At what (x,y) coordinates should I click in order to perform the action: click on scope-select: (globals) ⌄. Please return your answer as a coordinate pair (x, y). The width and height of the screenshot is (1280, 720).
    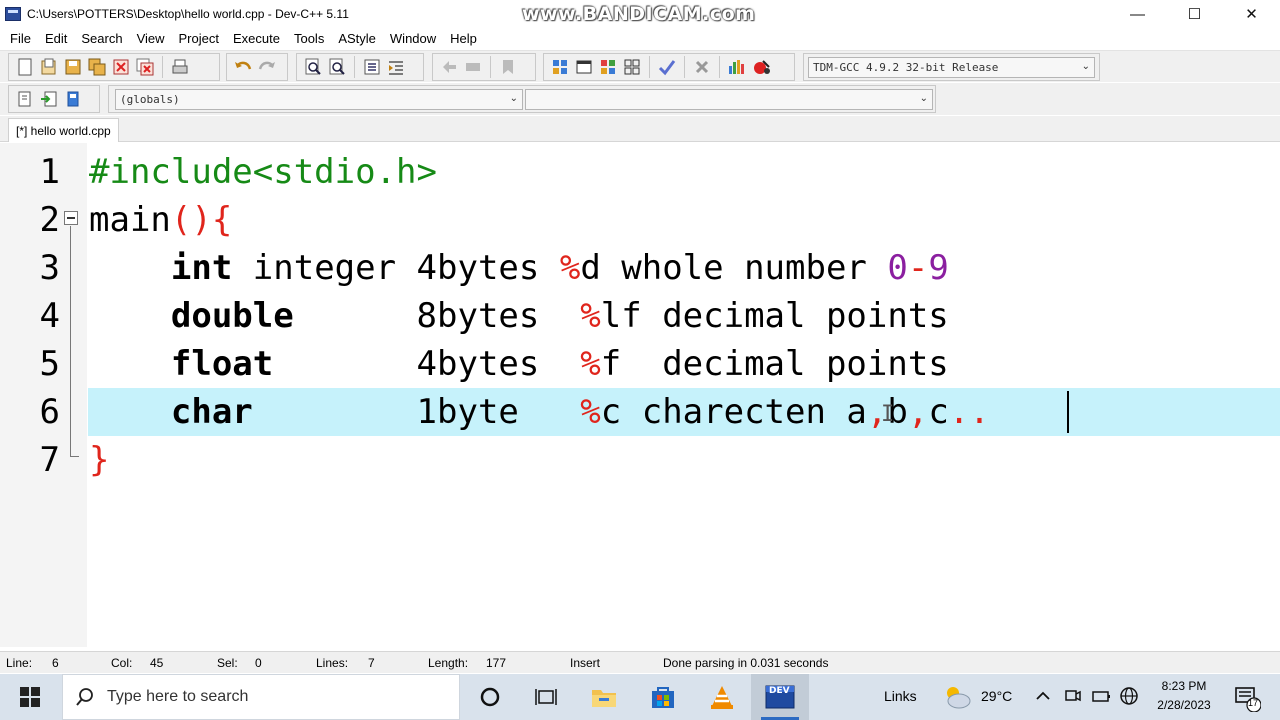
    Looking at the image, I should click on (319, 99).